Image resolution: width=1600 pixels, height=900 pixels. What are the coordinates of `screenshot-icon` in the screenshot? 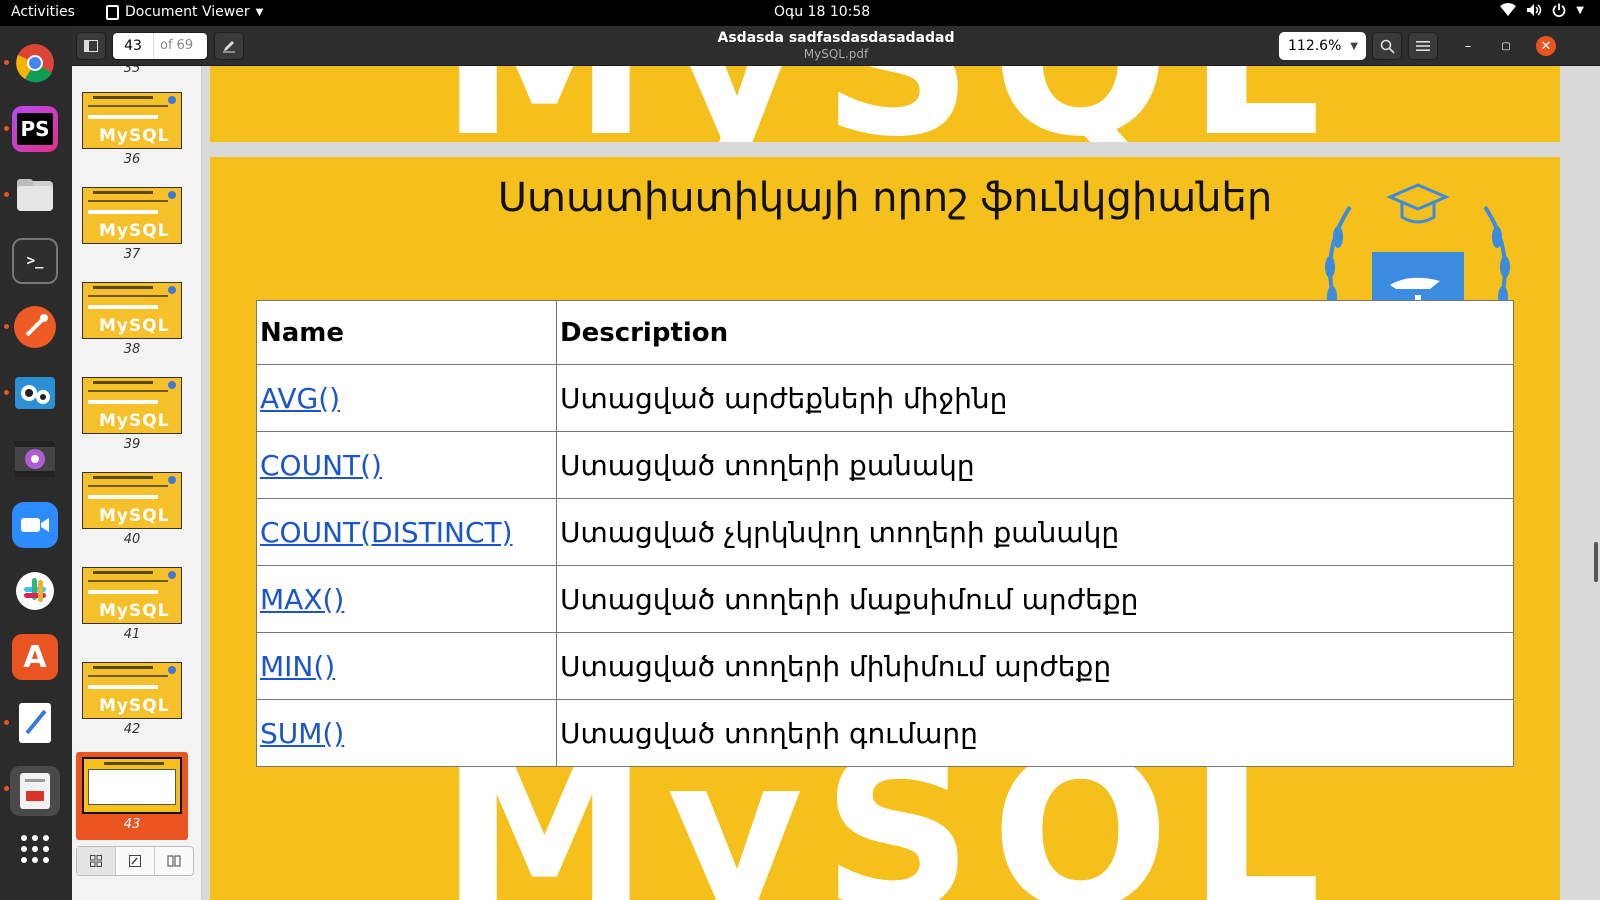 It's located at (35, 393).